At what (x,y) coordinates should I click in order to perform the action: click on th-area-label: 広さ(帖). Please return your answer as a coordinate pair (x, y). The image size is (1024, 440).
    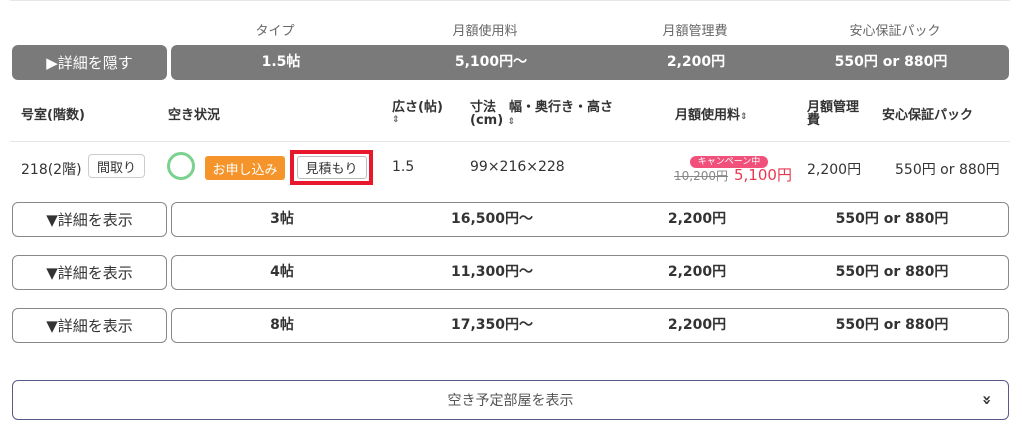
    Looking at the image, I should click on (417, 107).